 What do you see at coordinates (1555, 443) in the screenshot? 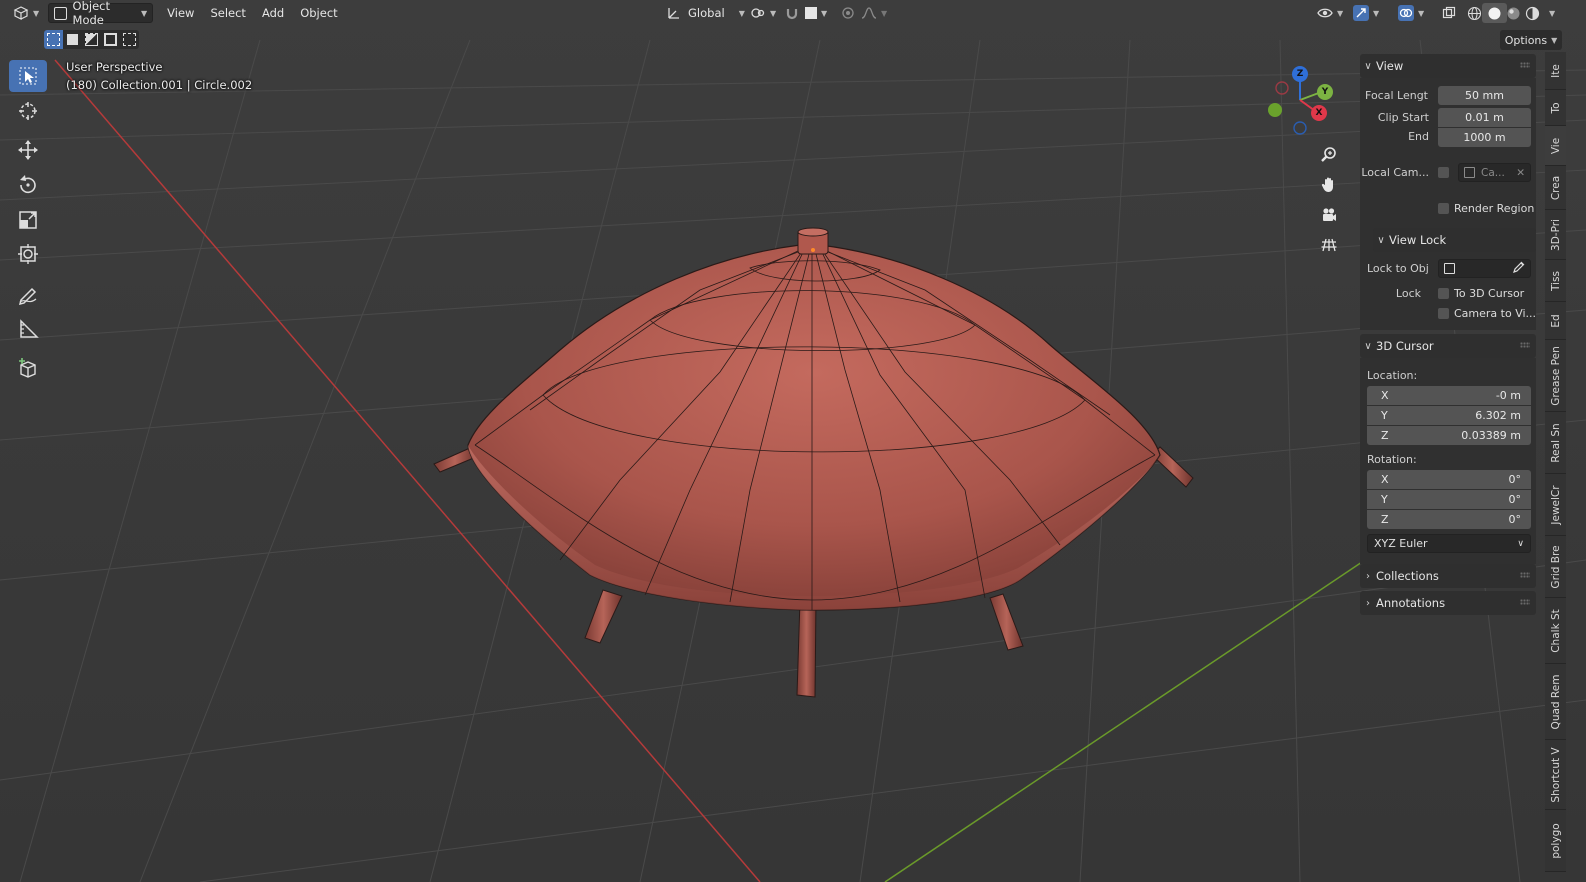
I see `tab-real-snow: Real Sn` at bounding box center [1555, 443].